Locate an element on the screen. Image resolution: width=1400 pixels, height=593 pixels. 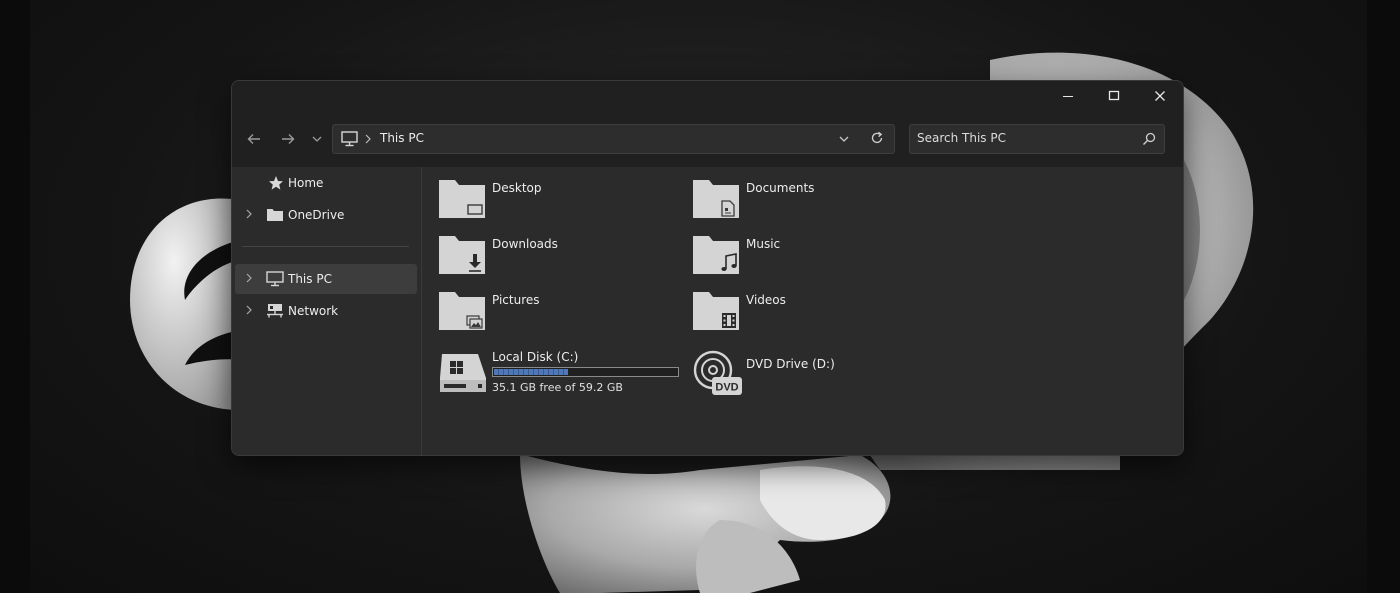
arrow-right-icon is located at coordinates (288, 139).